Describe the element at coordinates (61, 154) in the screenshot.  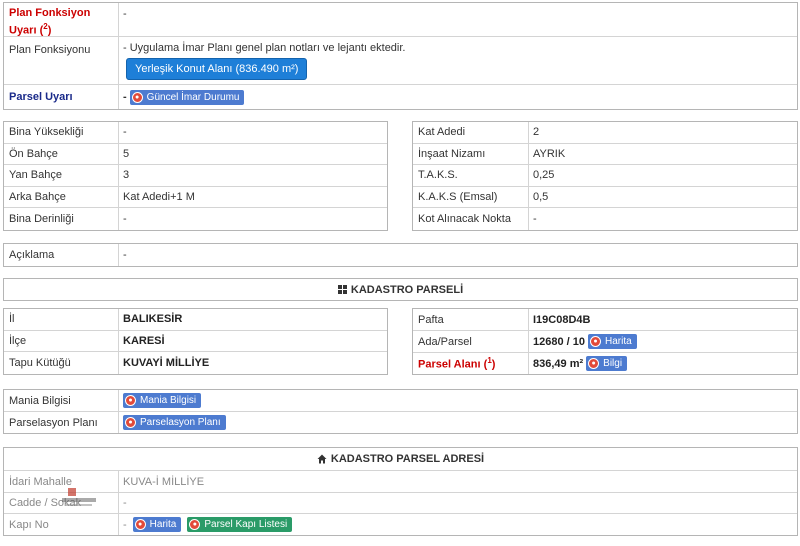
I see `detail-label: Ön Bahçe` at that location.